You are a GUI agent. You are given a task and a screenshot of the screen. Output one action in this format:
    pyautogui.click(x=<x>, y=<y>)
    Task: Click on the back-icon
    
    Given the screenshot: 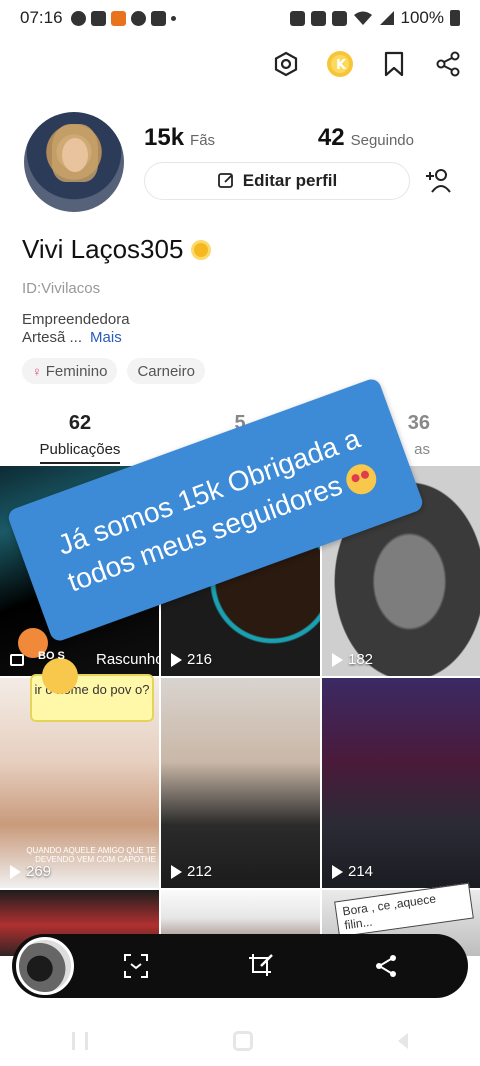 What is the action you would take?
    pyautogui.click(x=402, y=1041)
    